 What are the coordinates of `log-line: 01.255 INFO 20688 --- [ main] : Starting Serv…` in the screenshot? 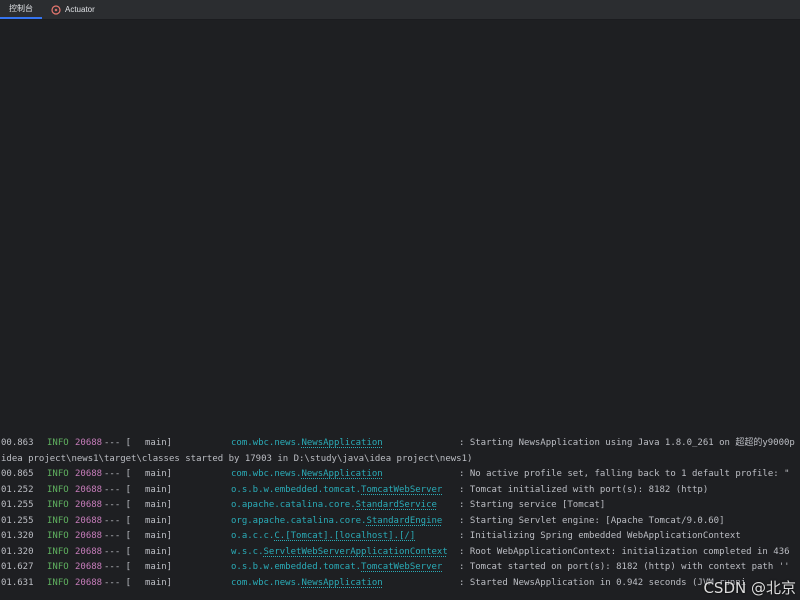 It's located at (400, 522).